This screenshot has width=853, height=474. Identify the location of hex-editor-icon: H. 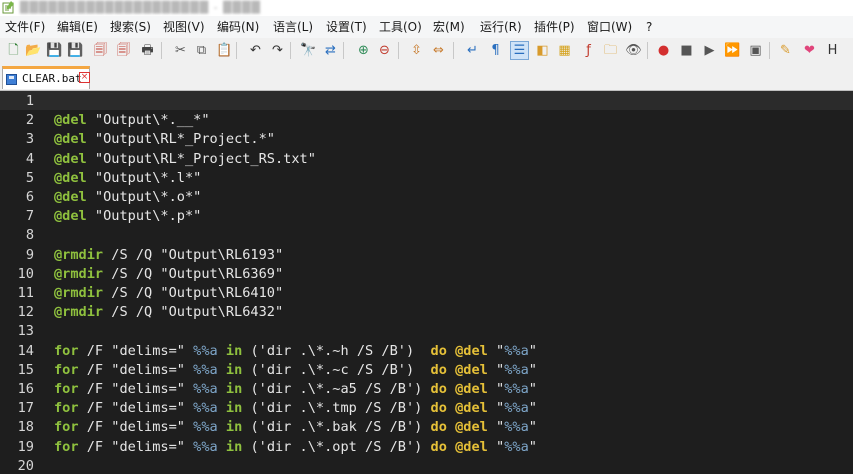
(832, 50).